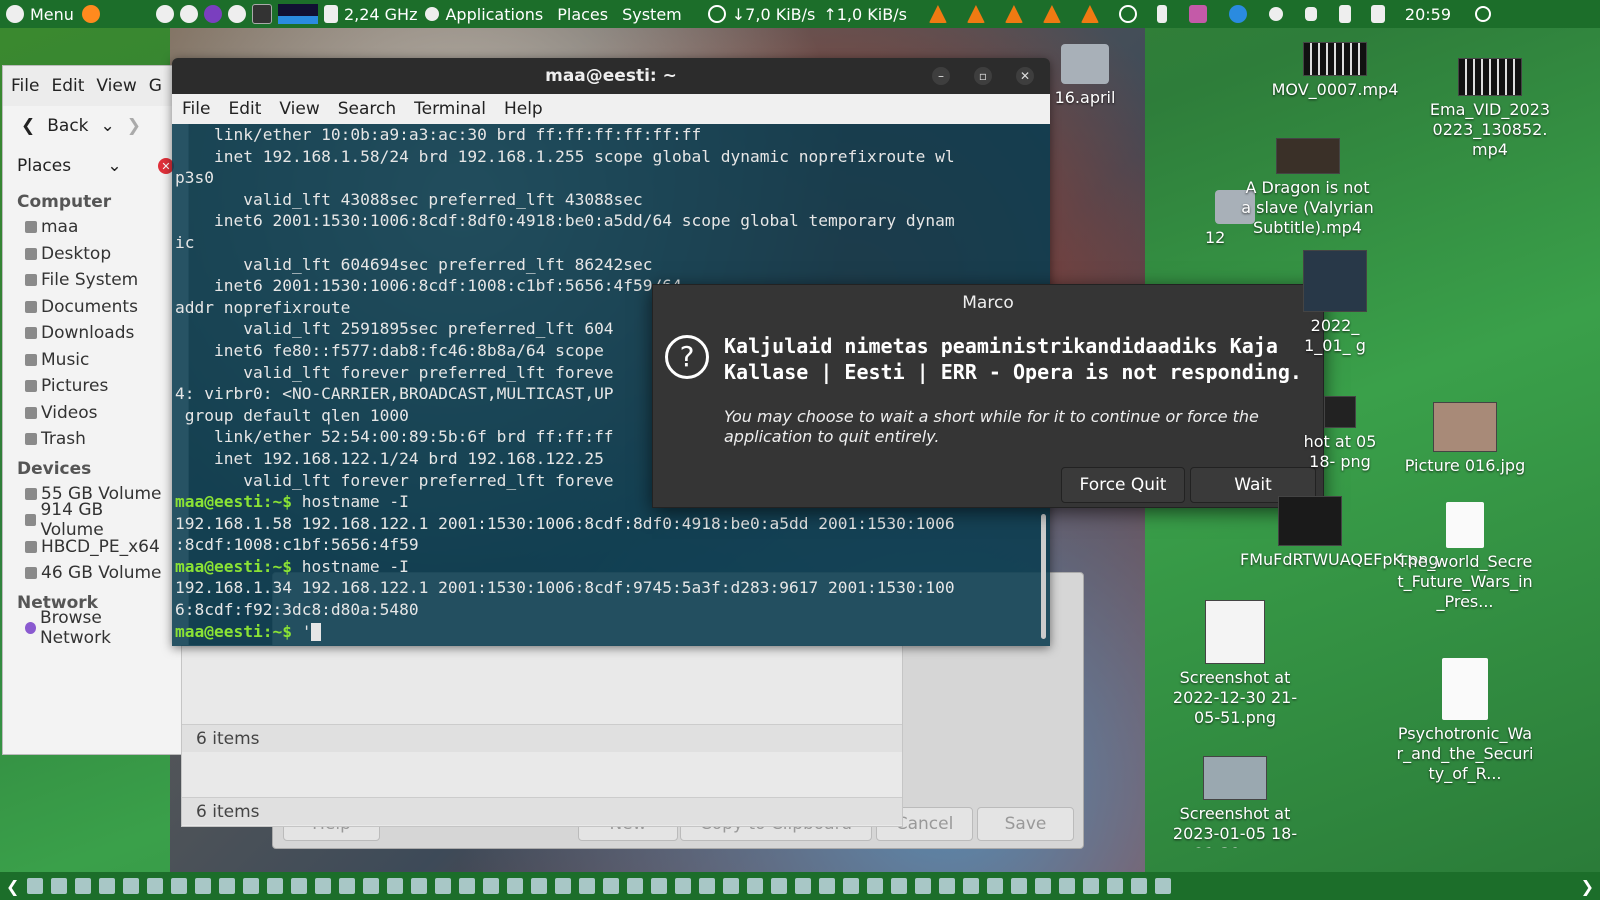  I want to click on chevron-right-icon: ❯, so click(1587, 886).